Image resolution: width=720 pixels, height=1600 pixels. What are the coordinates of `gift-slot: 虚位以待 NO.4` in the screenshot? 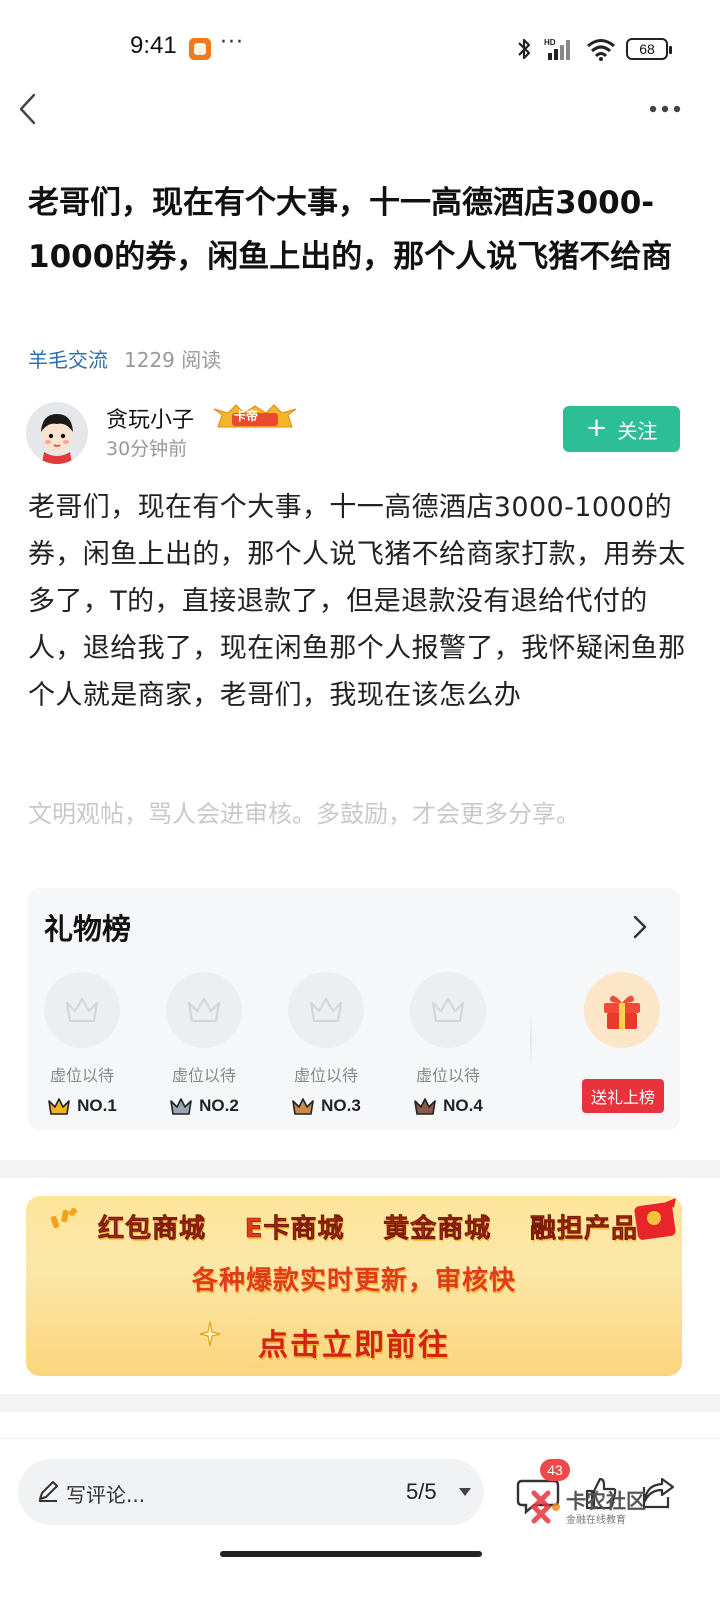 It's located at (448, 1044).